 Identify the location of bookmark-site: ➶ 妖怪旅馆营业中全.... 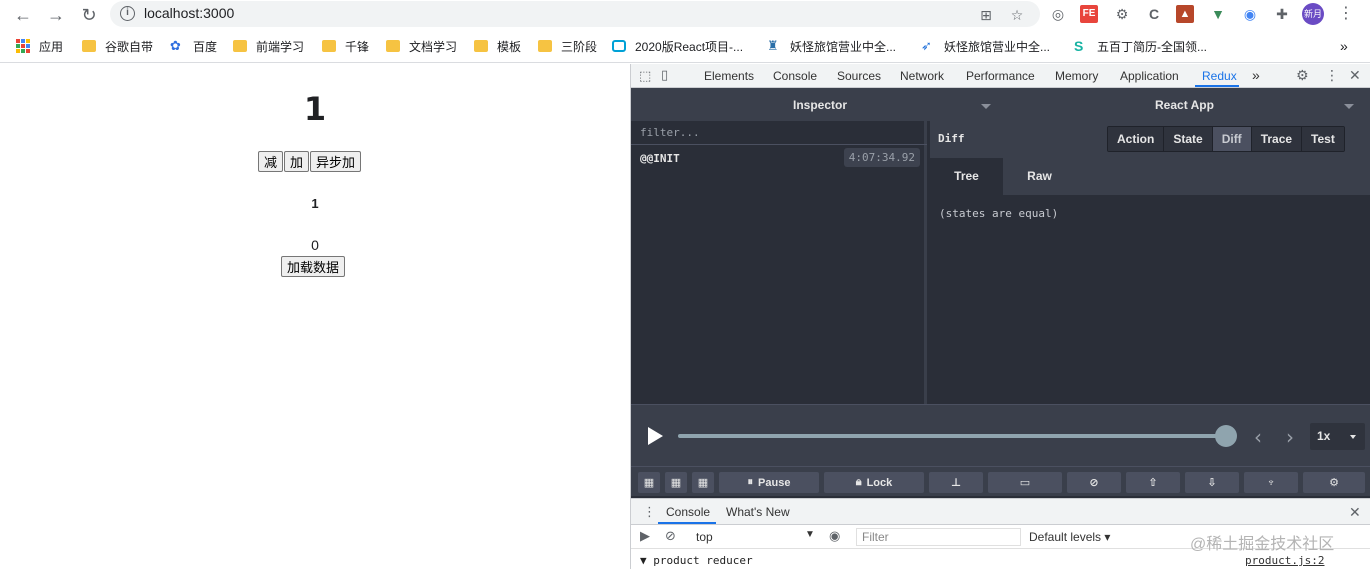
(985, 46).